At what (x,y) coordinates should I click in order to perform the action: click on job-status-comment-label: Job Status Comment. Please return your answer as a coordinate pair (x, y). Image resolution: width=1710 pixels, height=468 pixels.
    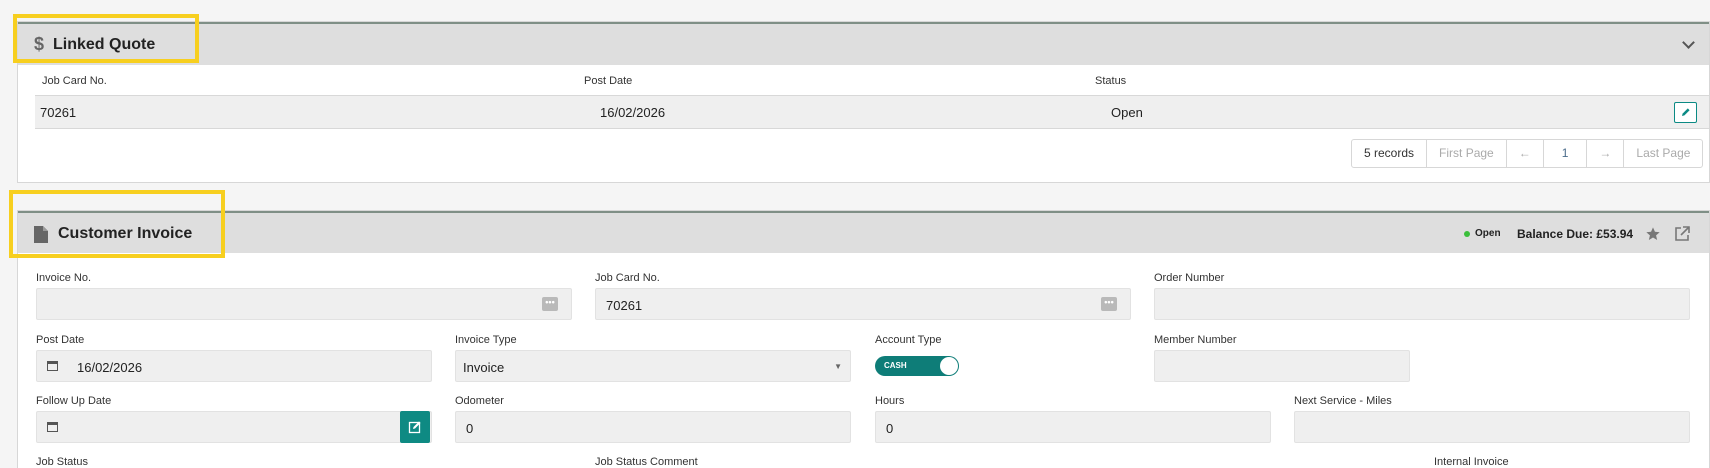
    Looking at the image, I should click on (646, 462).